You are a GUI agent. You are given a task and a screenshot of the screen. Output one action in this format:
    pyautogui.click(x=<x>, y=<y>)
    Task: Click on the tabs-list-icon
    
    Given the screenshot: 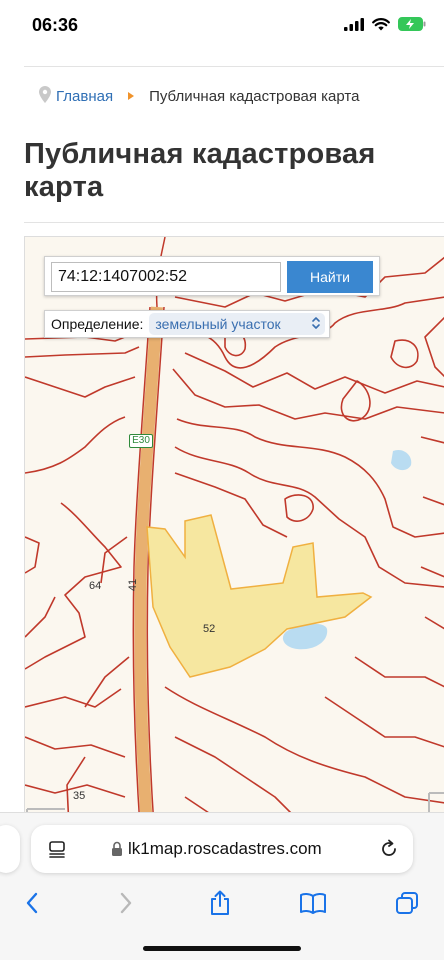 What is the action you would take?
    pyautogui.click(x=57, y=849)
    